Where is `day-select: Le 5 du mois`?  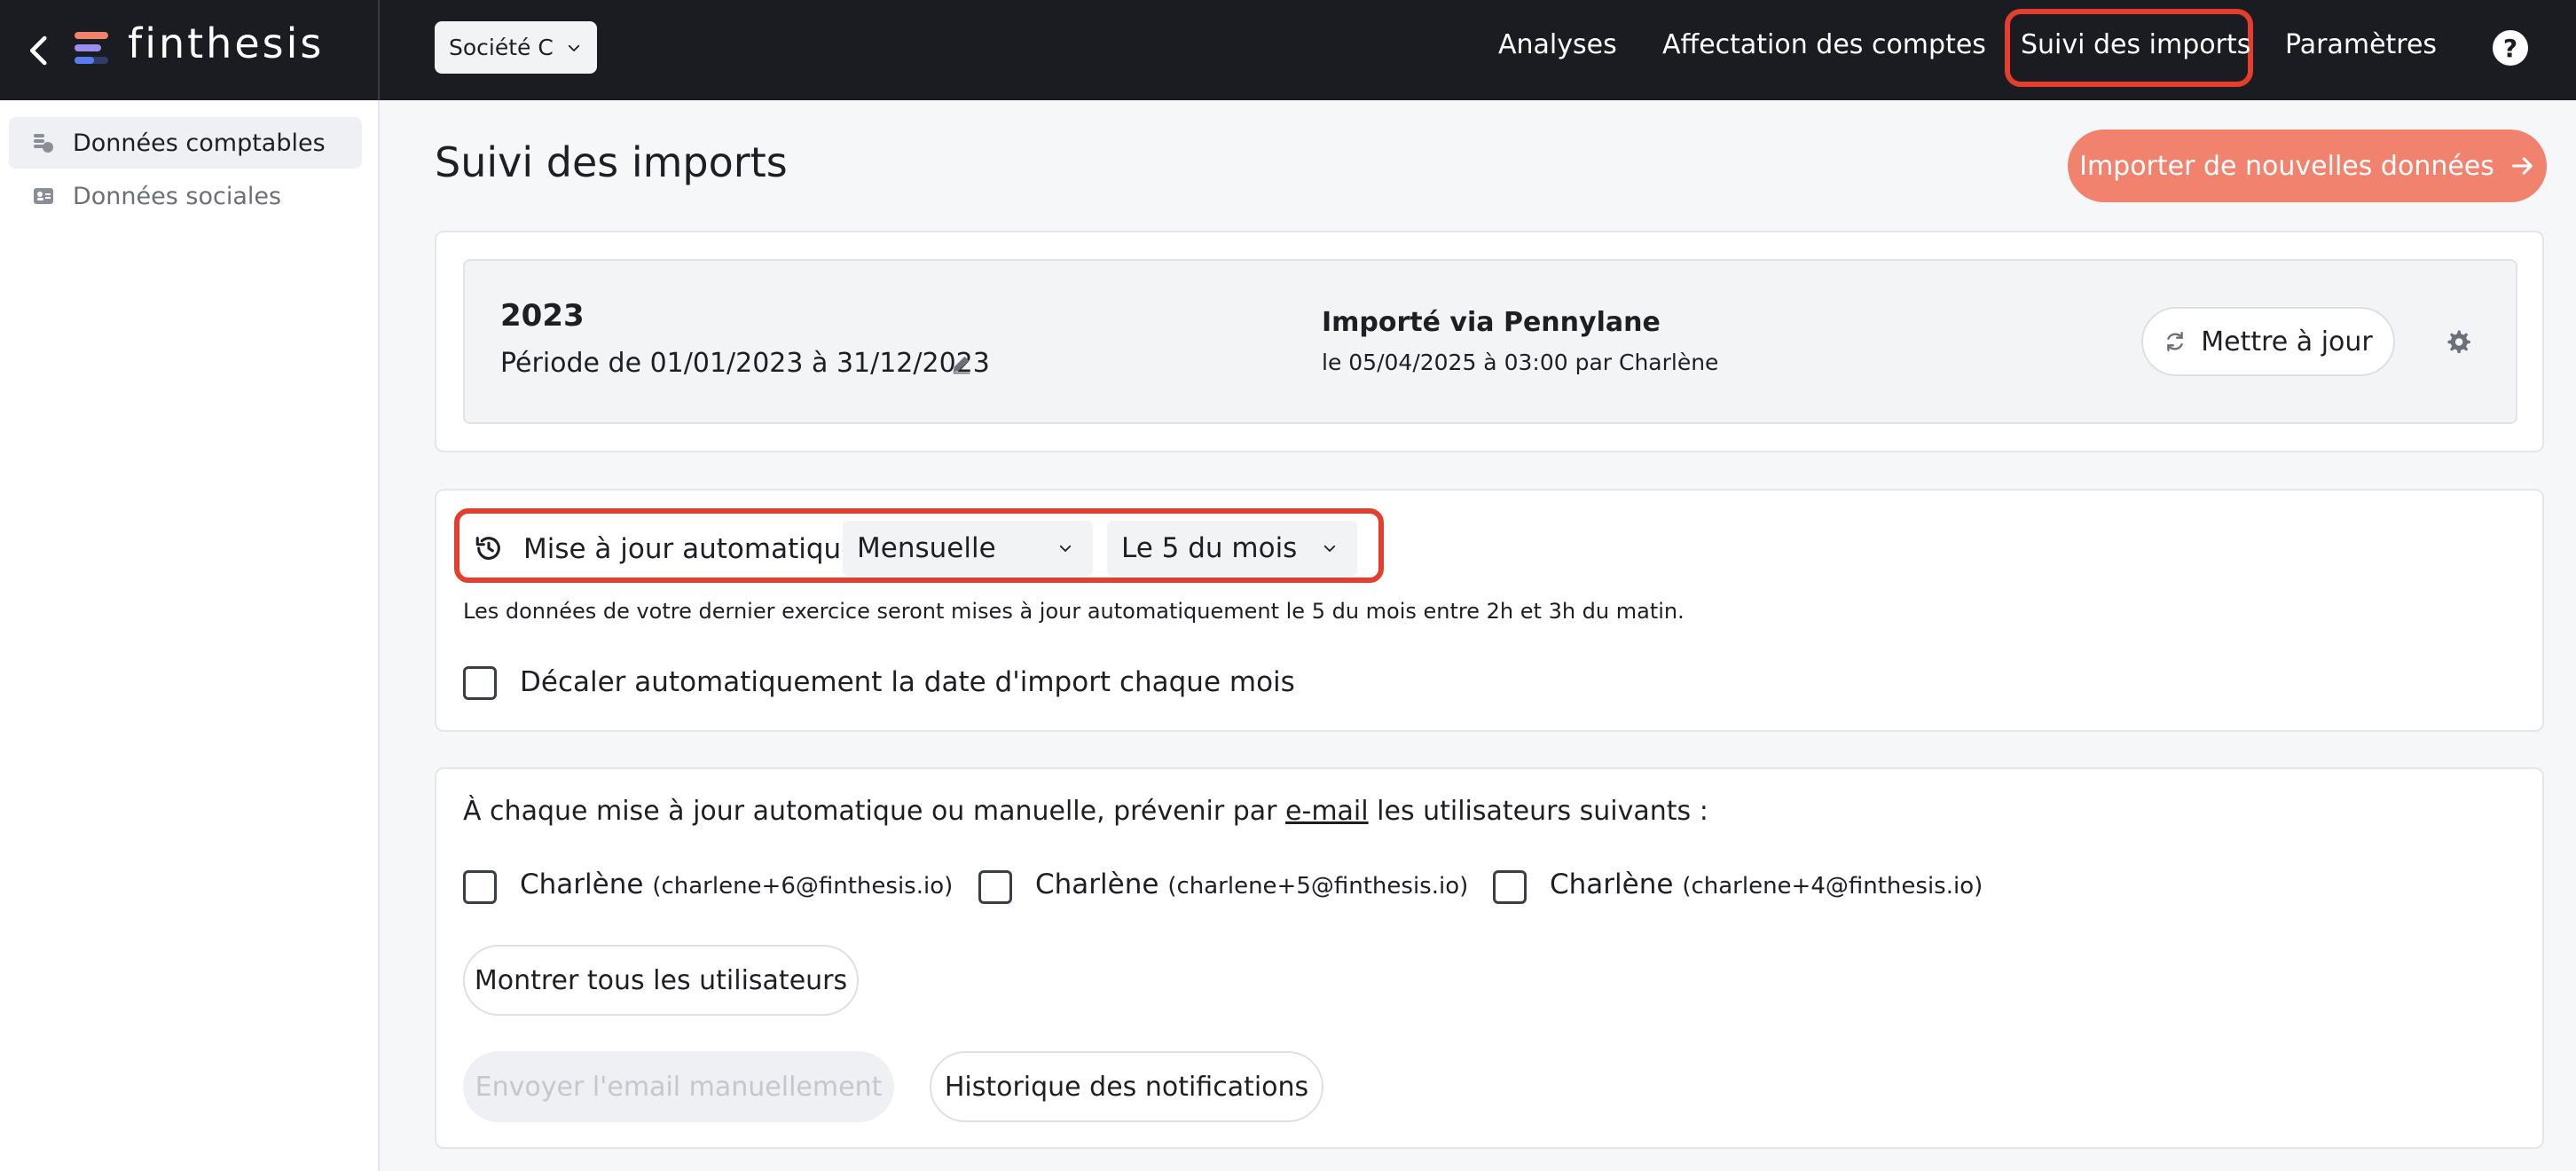 day-select: Le 5 du mois is located at coordinates (1232, 548).